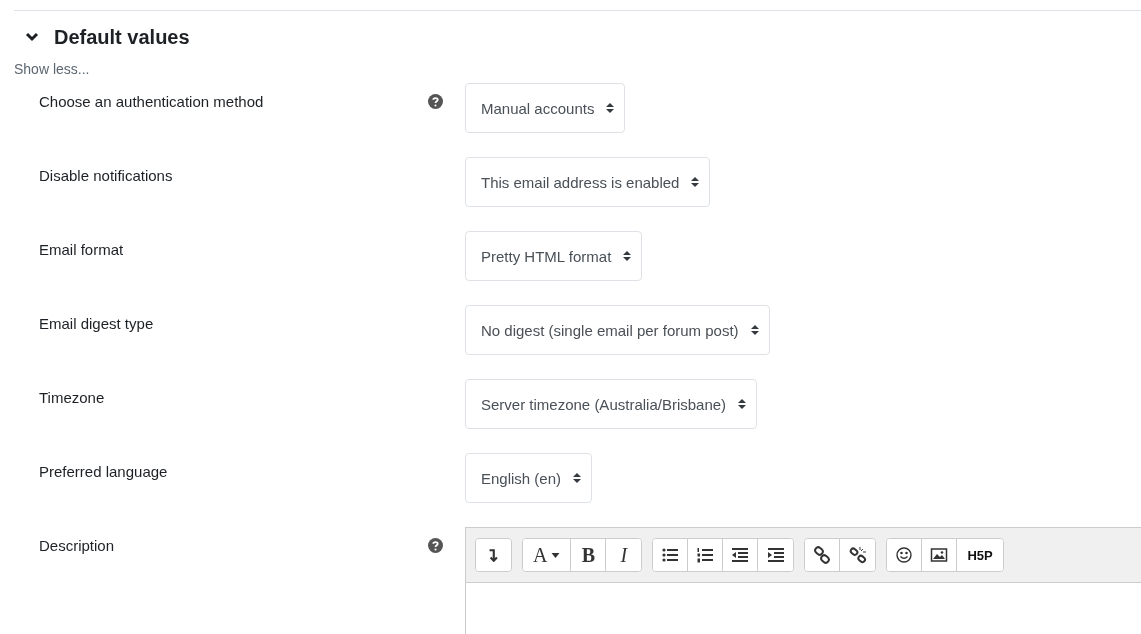 This screenshot has width=1141, height=634. What do you see at coordinates (617, 330) in the screenshot?
I see `dropdown-select: No digest (single email per forum post)` at bounding box center [617, 330].